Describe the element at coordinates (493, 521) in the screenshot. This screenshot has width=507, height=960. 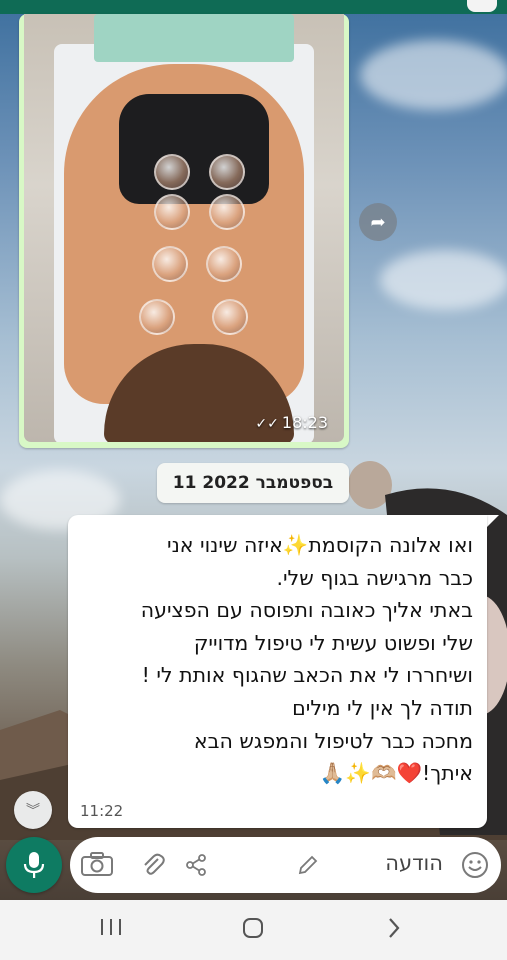
I see `message-bubble-tail` at that location.